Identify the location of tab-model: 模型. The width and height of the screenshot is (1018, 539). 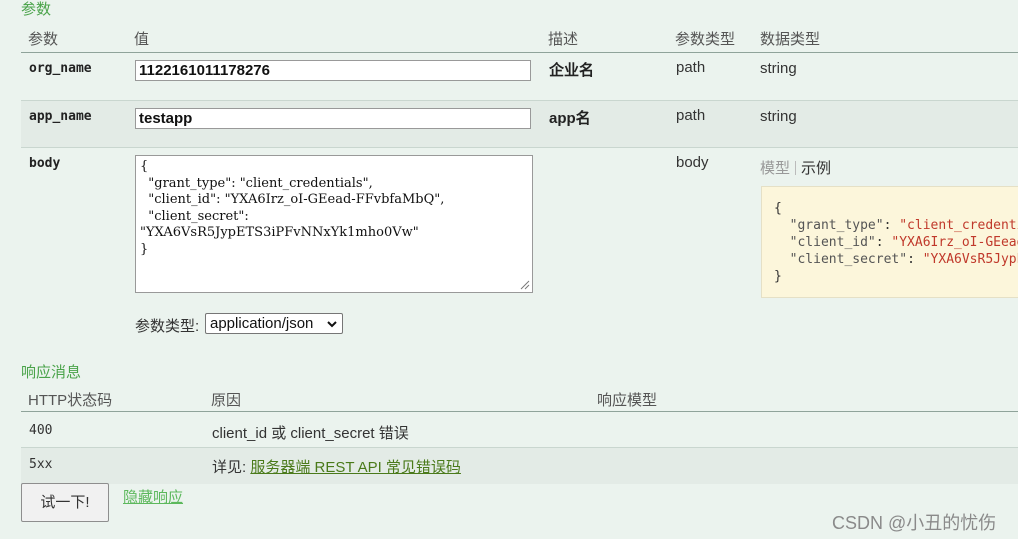
(775, 168).